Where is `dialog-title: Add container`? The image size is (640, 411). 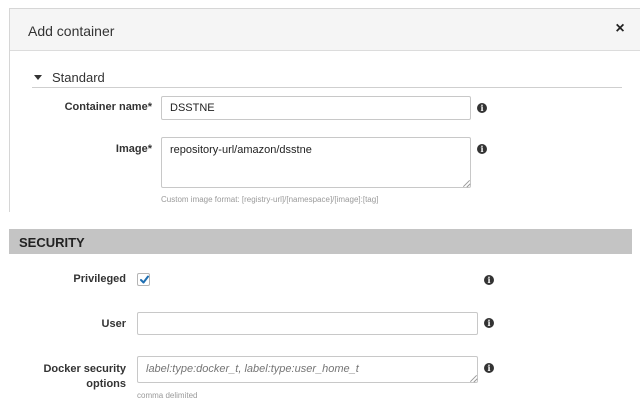
dialog-title: Add container is located at coordinates (71, 31).